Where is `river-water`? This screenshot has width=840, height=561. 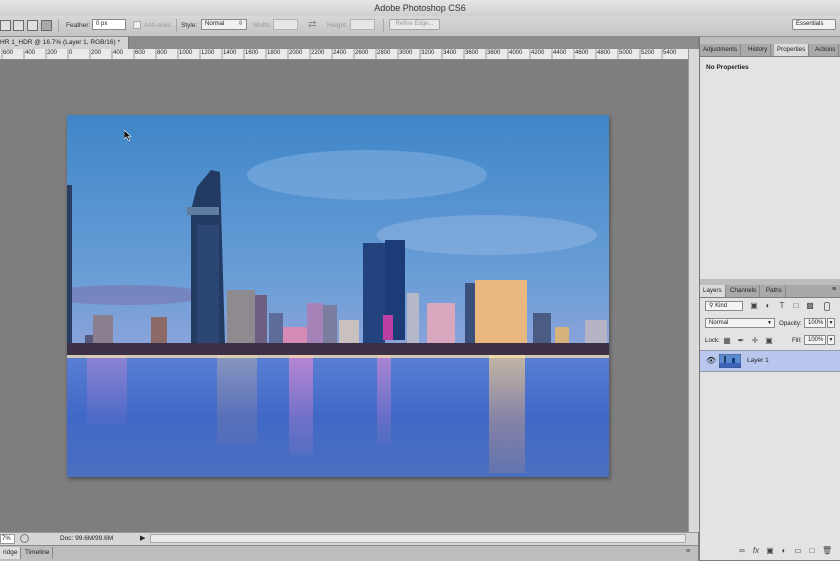
river-water is located at coordinates (338, 416).